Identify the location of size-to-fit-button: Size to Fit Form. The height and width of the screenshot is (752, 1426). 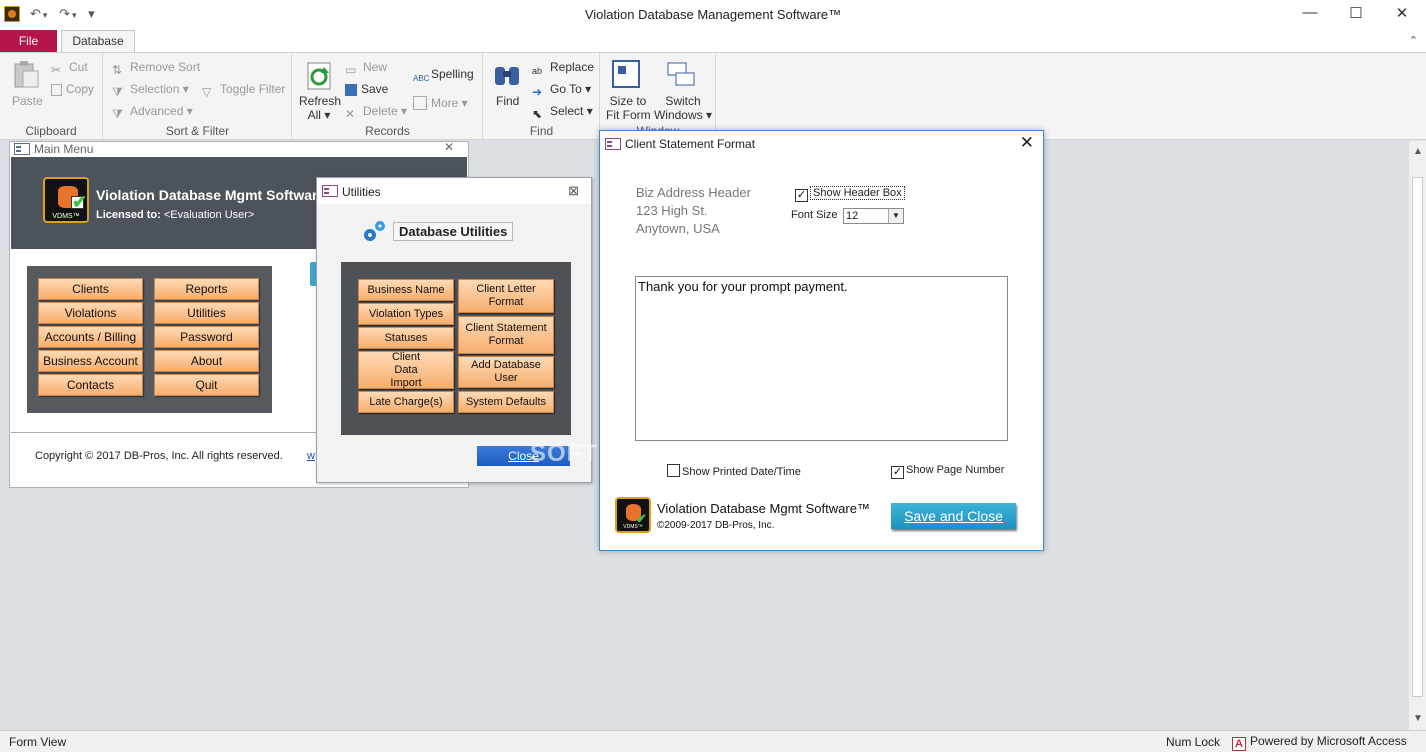
(628, 108).